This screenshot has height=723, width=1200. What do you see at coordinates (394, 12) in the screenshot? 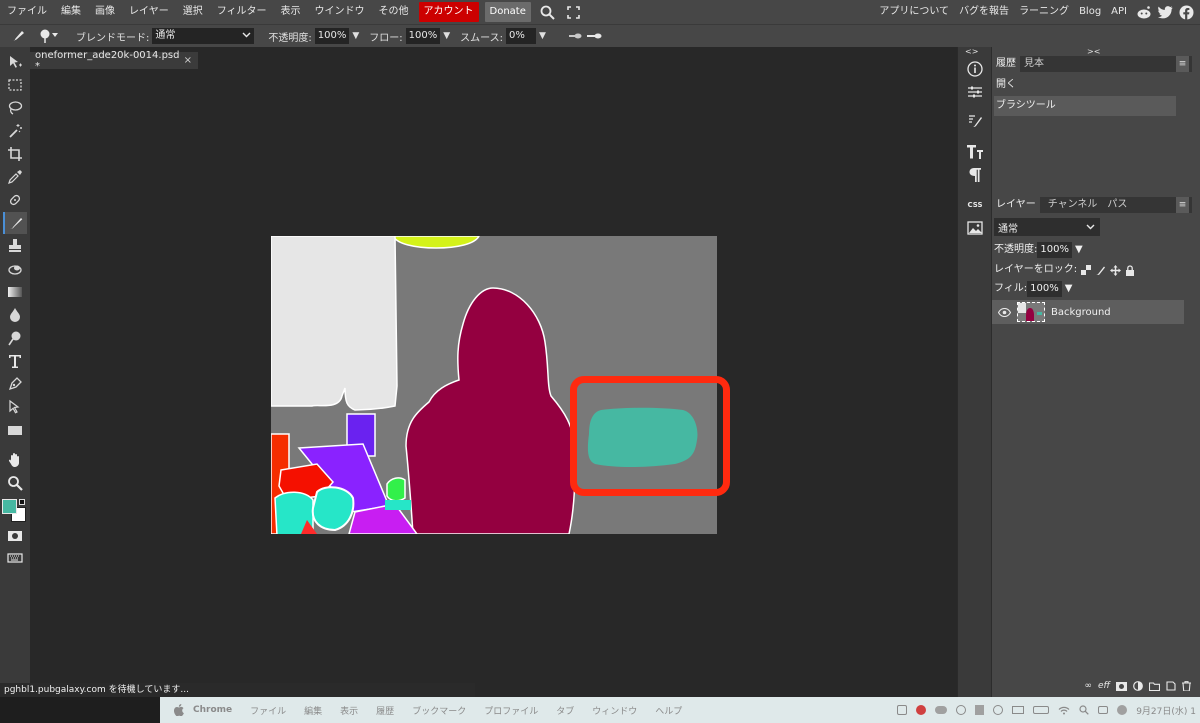
I see `menu-more: その他` at bounding box center [394, 12].